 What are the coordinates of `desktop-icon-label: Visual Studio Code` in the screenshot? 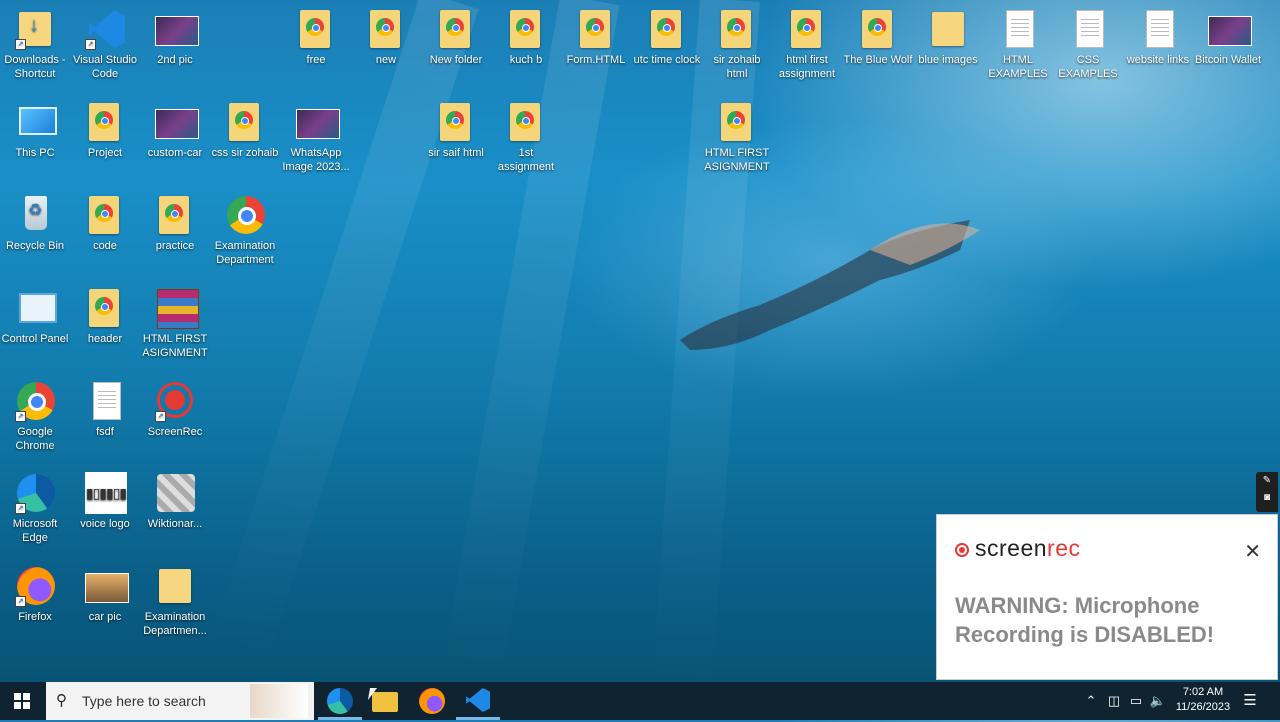 It's located at (104, 67).